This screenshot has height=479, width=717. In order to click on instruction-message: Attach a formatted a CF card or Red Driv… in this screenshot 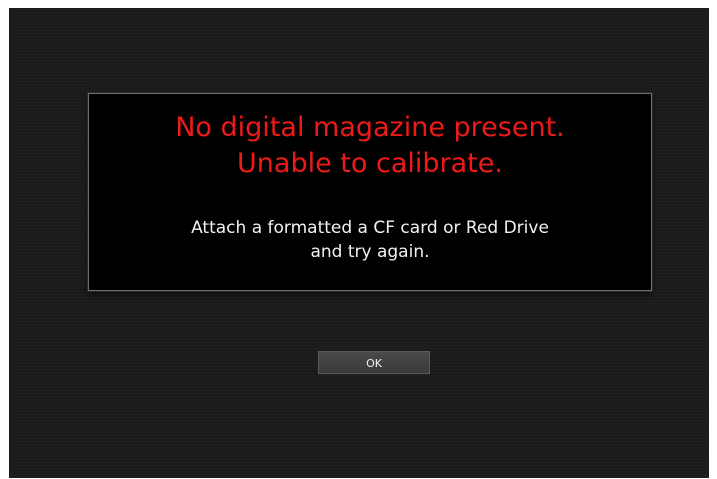, I will do `click(370, 240)`.